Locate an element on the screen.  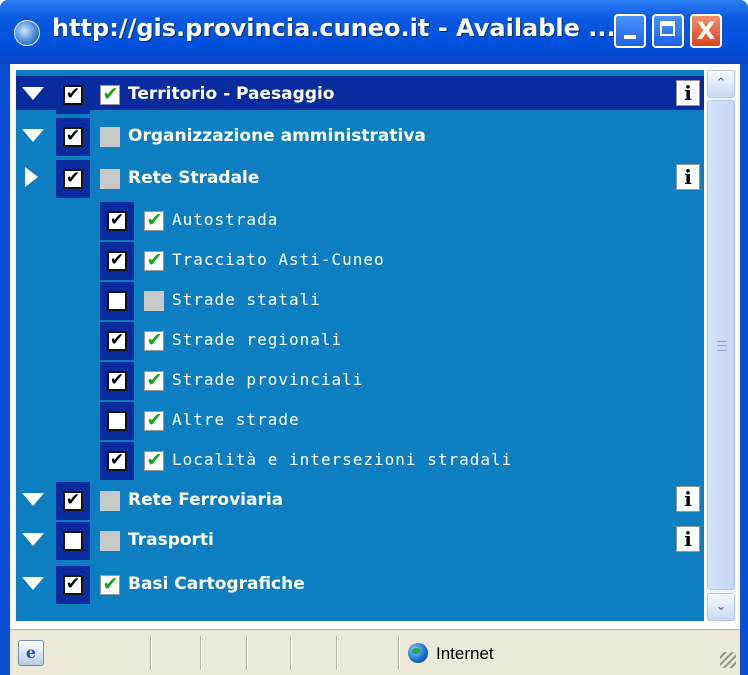
close-icon: X is located at coordinates (706, 31).